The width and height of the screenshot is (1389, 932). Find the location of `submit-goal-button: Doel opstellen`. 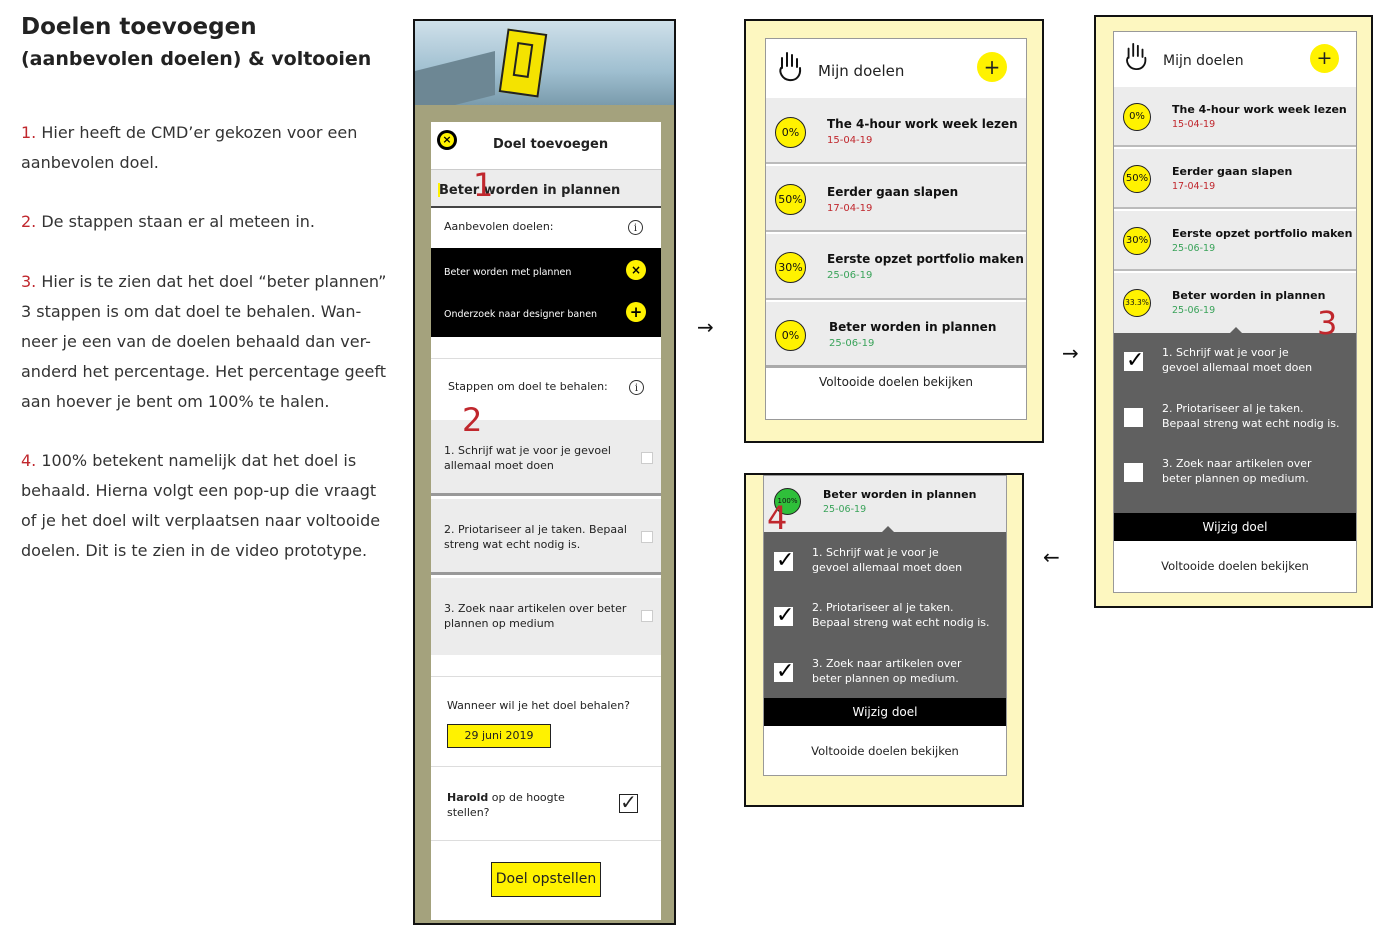

submit-goal-button: Doel opstellen is located at coordinates (546, 879).